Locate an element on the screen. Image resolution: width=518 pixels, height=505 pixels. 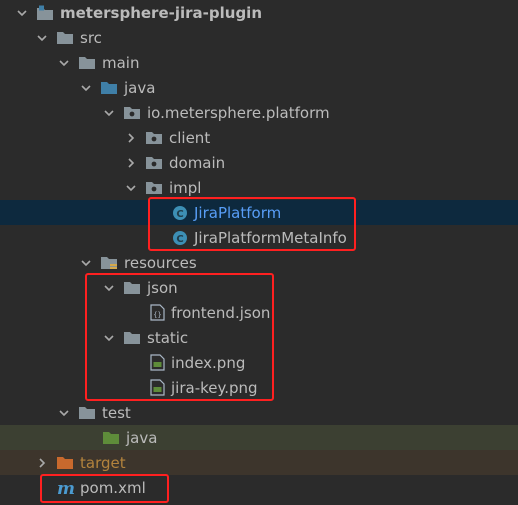
source-folder-icon is located at coordinates (109, 87).